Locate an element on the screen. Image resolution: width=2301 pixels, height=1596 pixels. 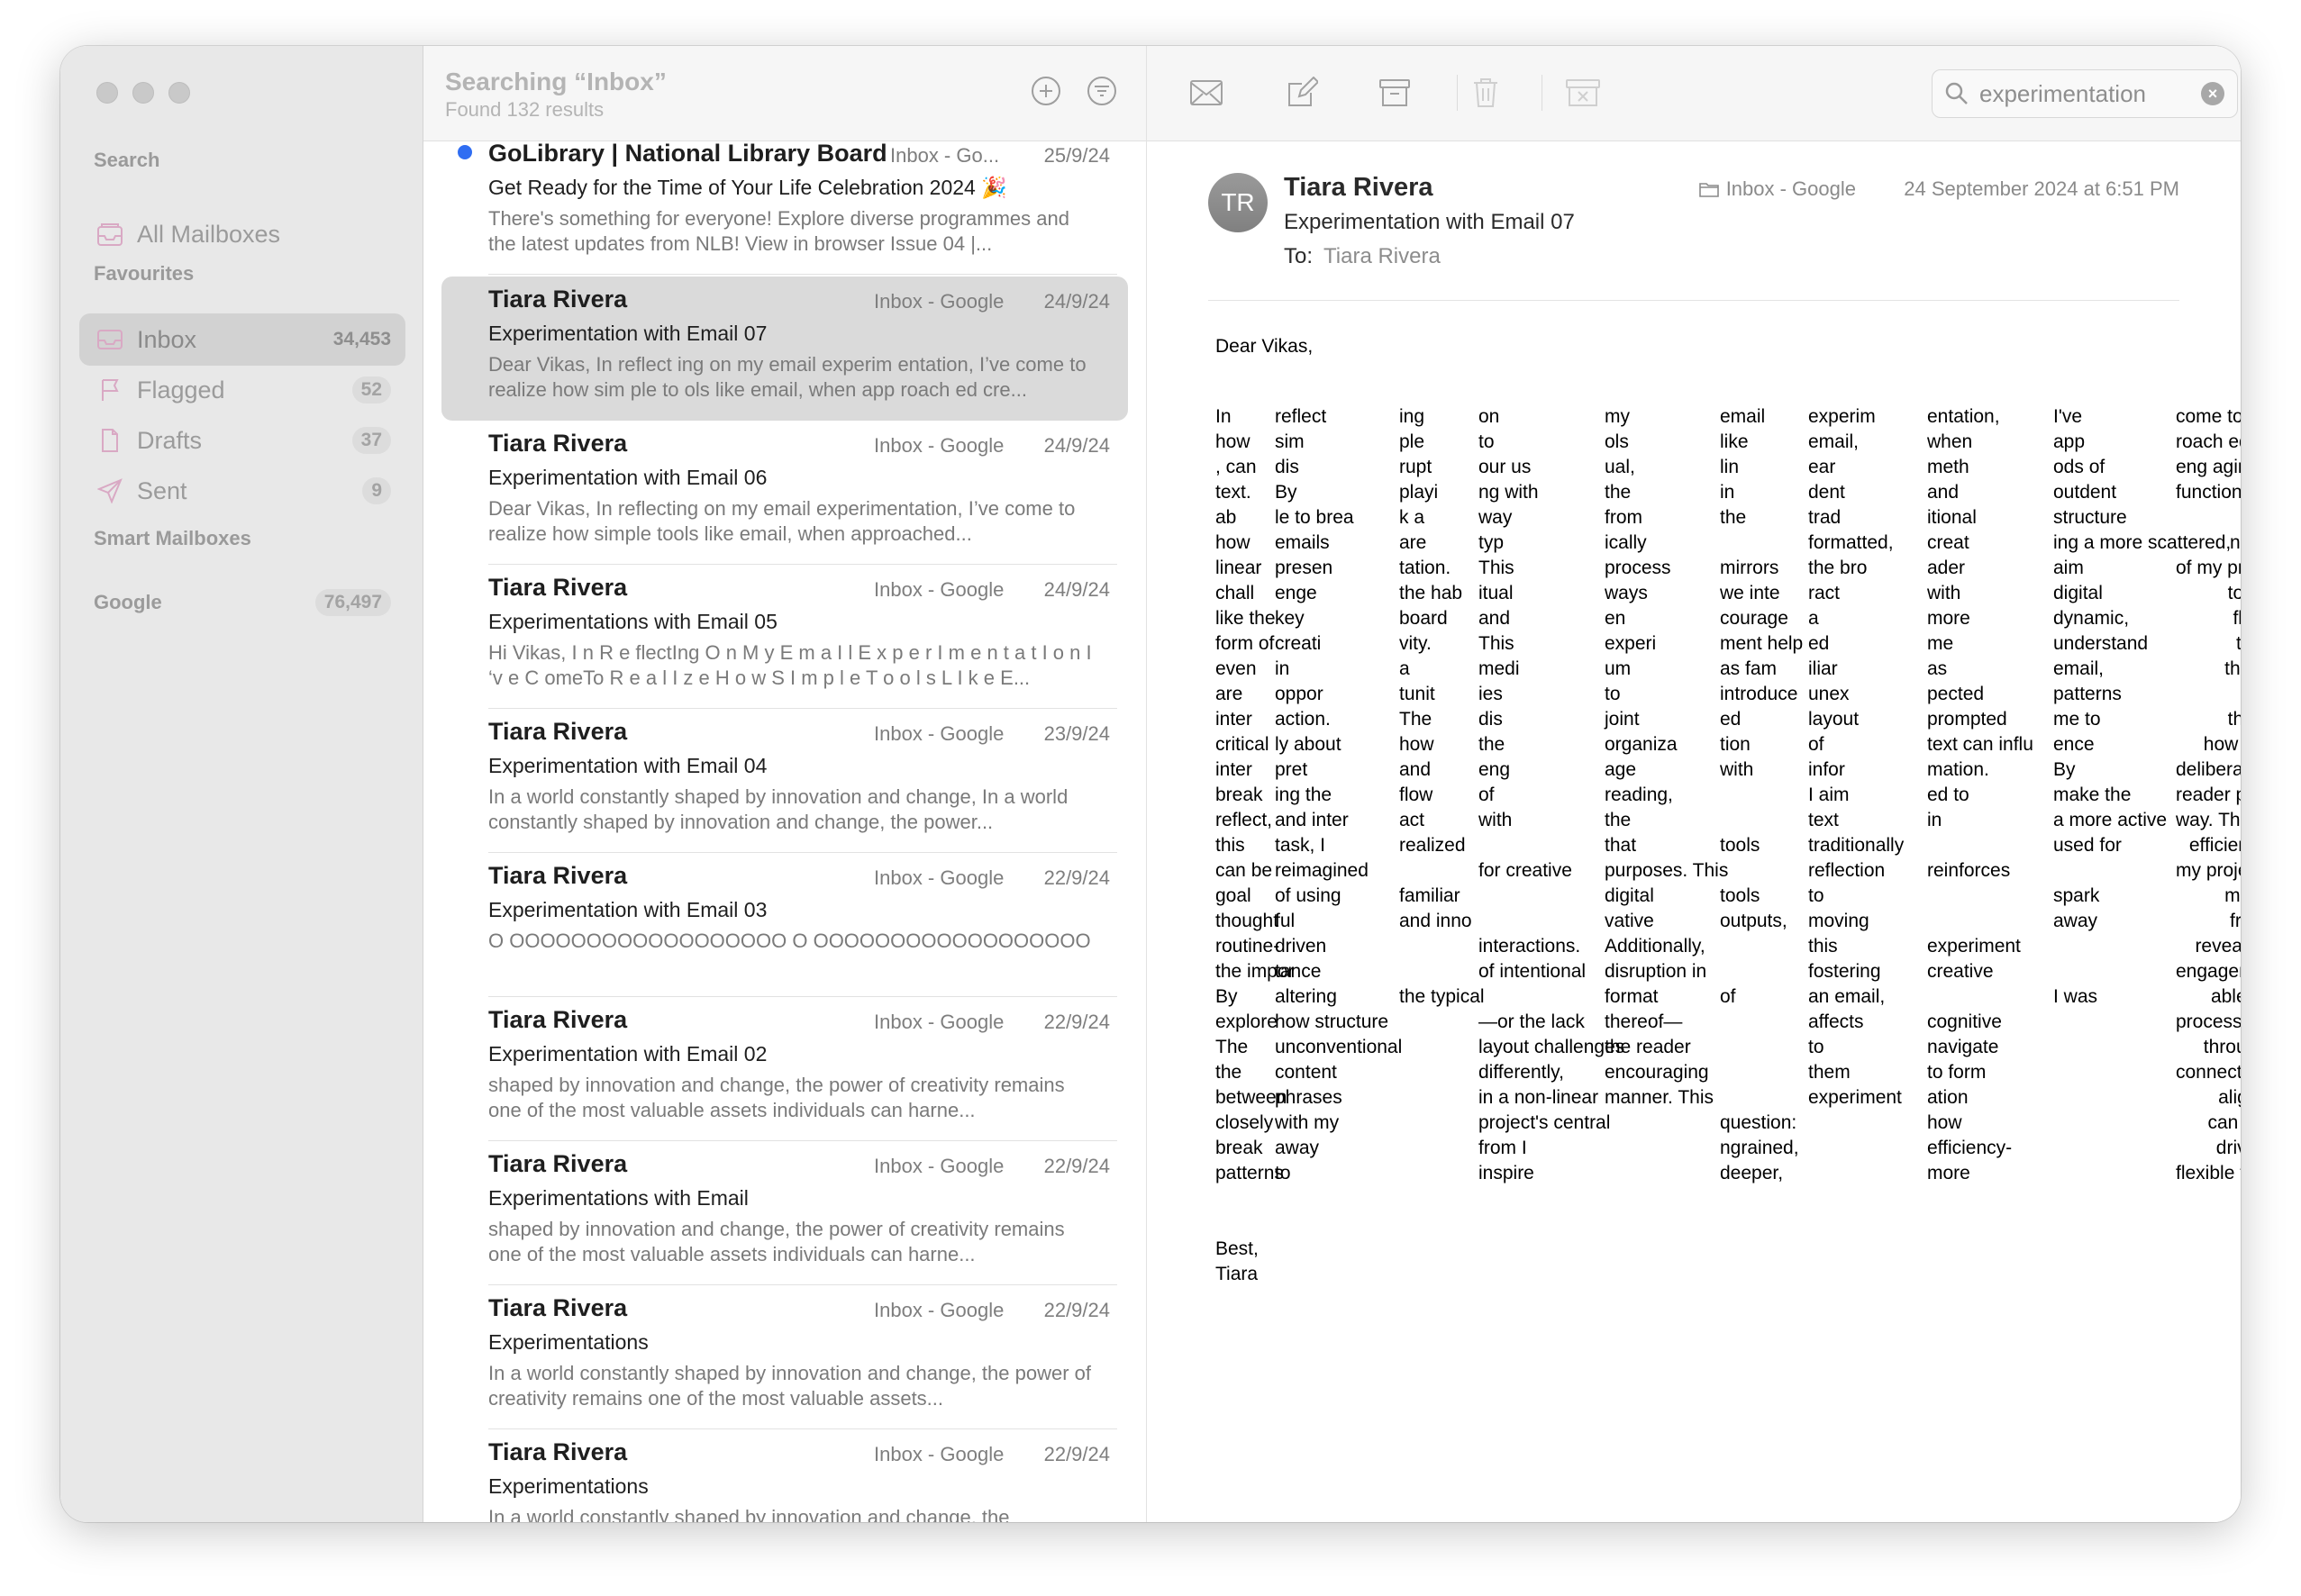
message-date: 22/9/24 is located at coordinates (1076, 1166).